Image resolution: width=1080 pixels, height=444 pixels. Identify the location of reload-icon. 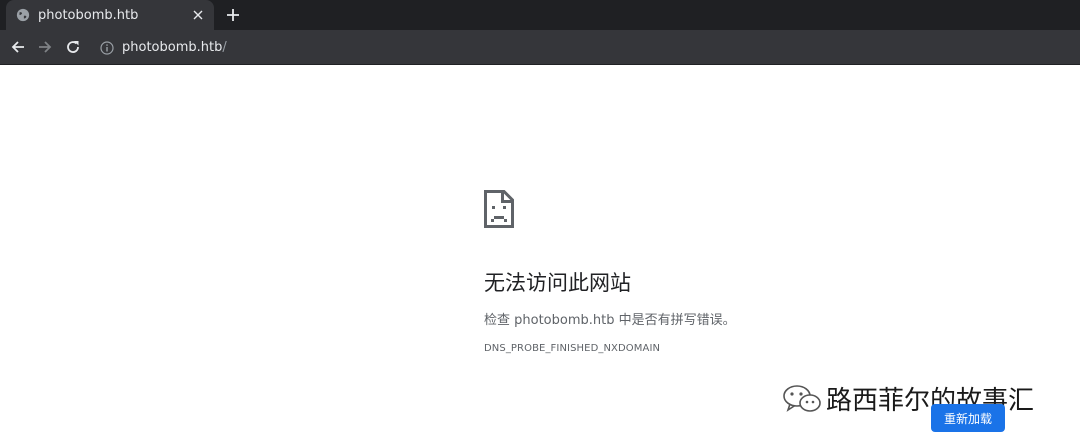
(73, 47).